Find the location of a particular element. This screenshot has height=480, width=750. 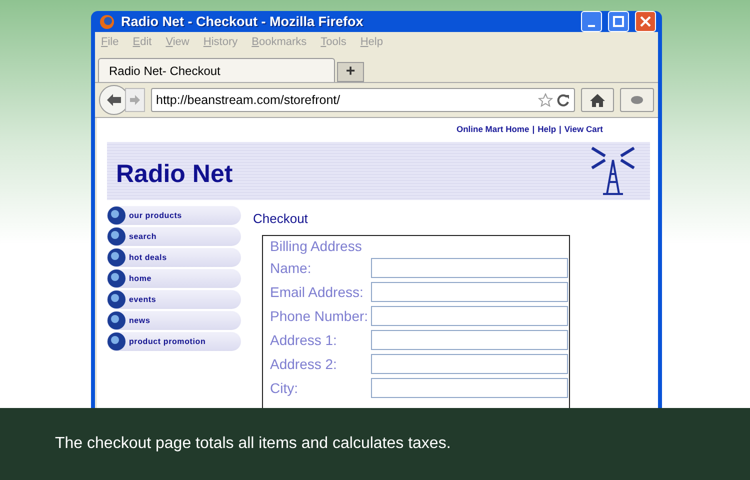

address-bar: http://beanstream.com/storefront/ is located at coordinates (363, 100).